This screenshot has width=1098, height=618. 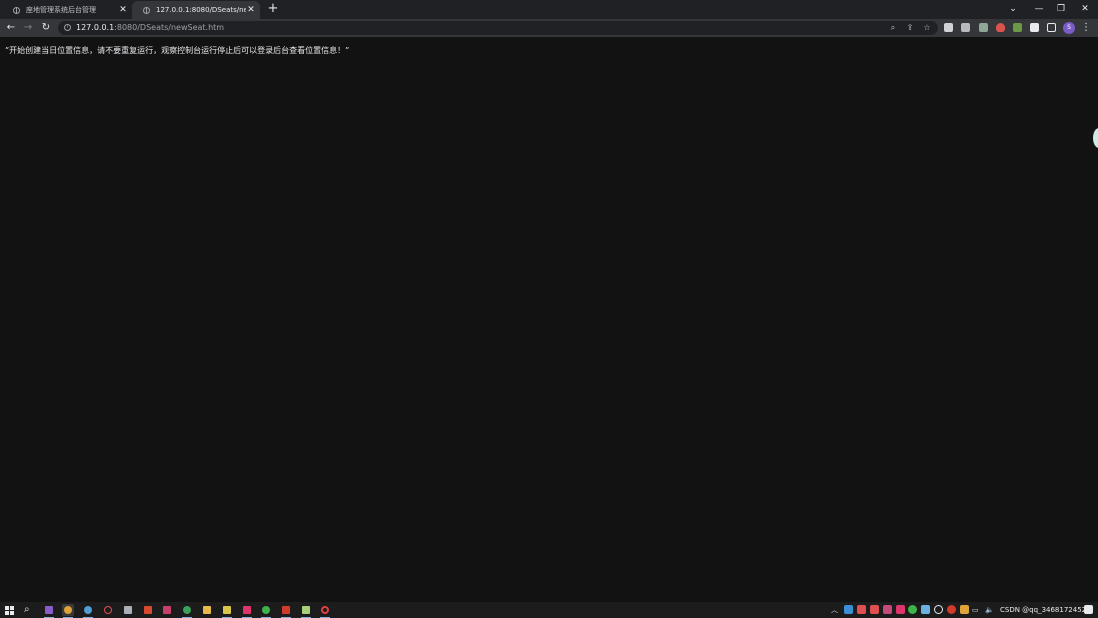 What do you see at coordinates (1000, 27) in the screenshot?
I see `extension-shield-icon` at bounding box center [1000, 27].